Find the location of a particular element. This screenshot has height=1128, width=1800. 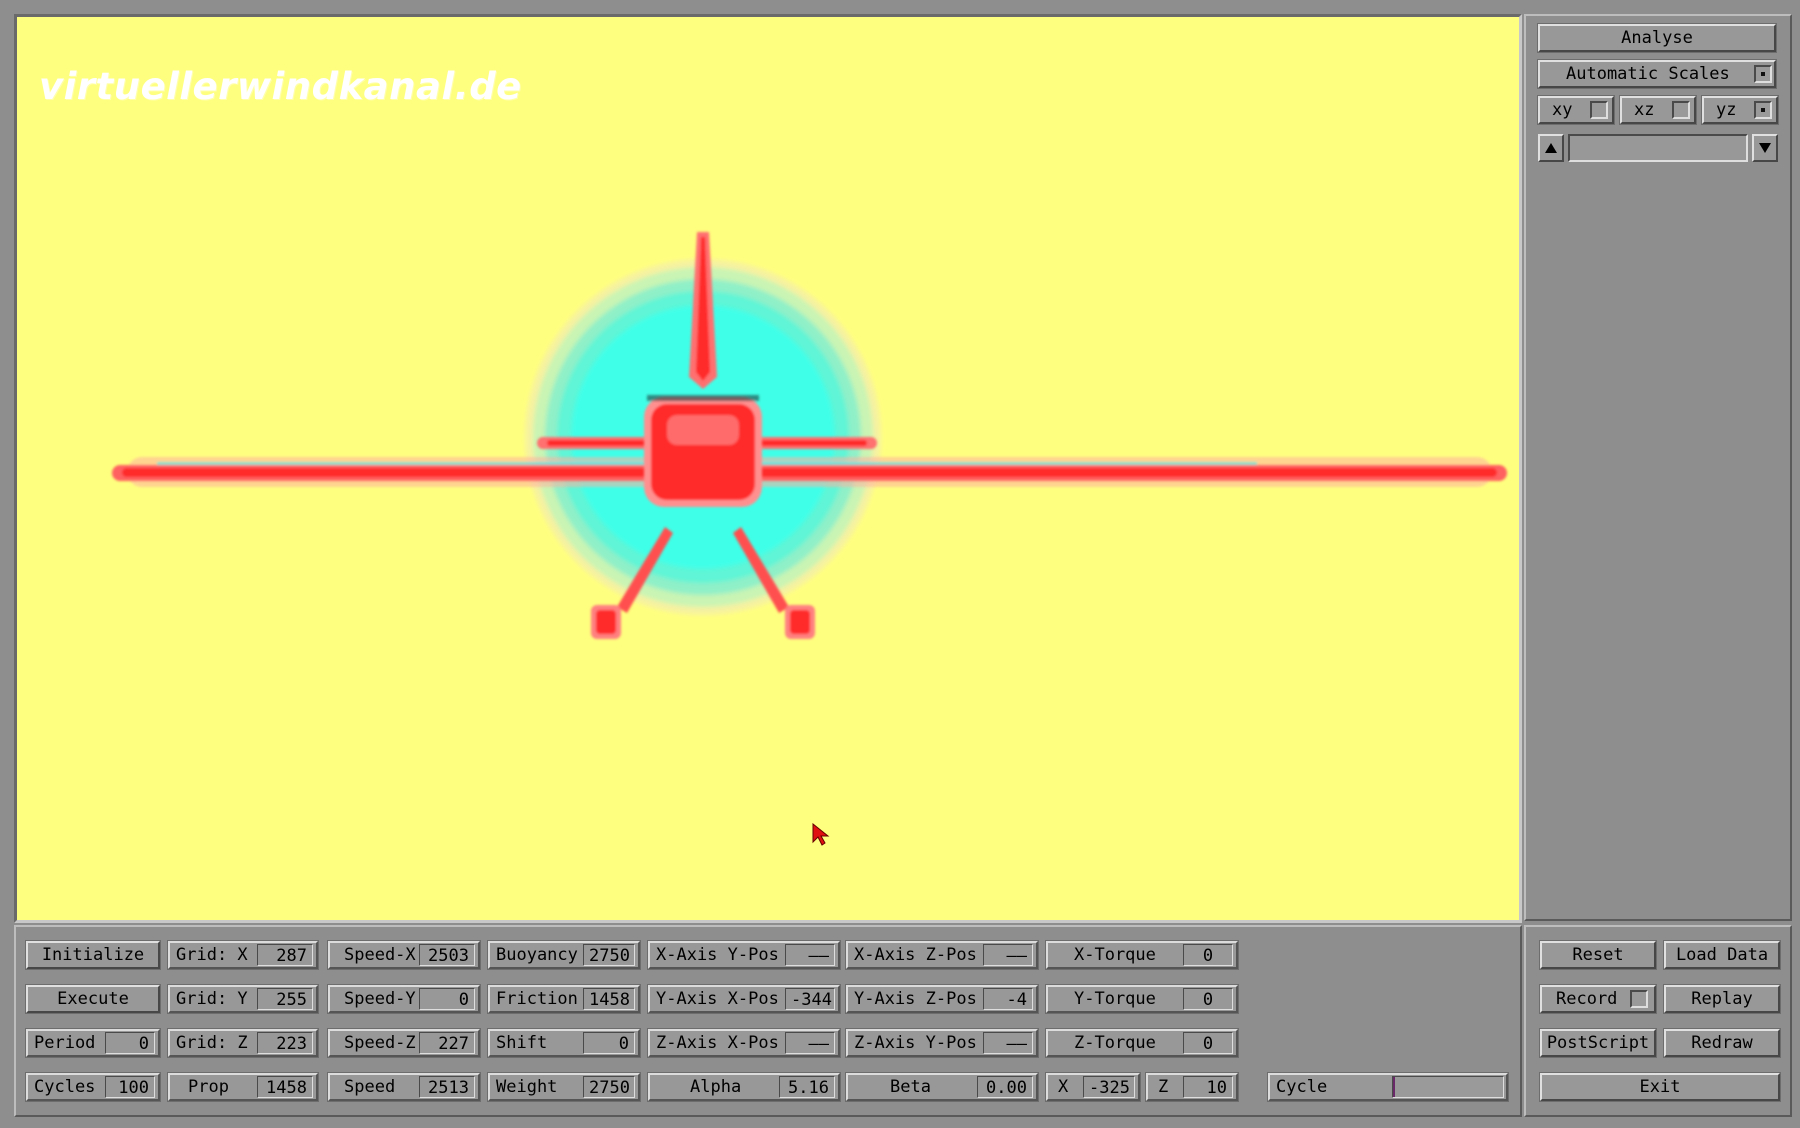

speed-x-value: 2503 is located at coordinates (447, 955).